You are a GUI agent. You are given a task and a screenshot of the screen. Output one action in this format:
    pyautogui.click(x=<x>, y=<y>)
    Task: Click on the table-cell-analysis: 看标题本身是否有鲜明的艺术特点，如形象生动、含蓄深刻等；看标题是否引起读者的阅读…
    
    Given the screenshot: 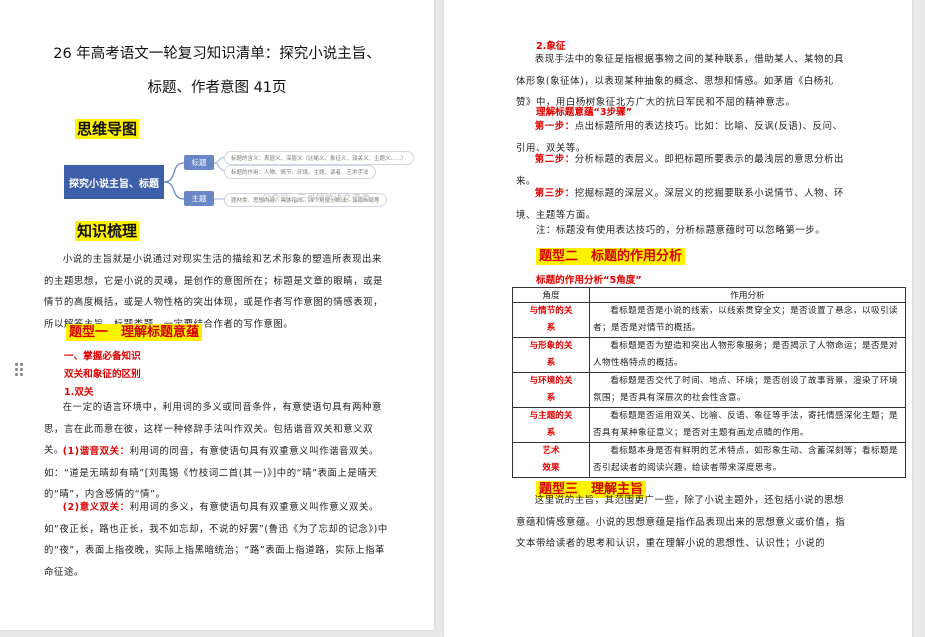 What is the action you would take?
    pyautogui.click(x=747, y=460)
    